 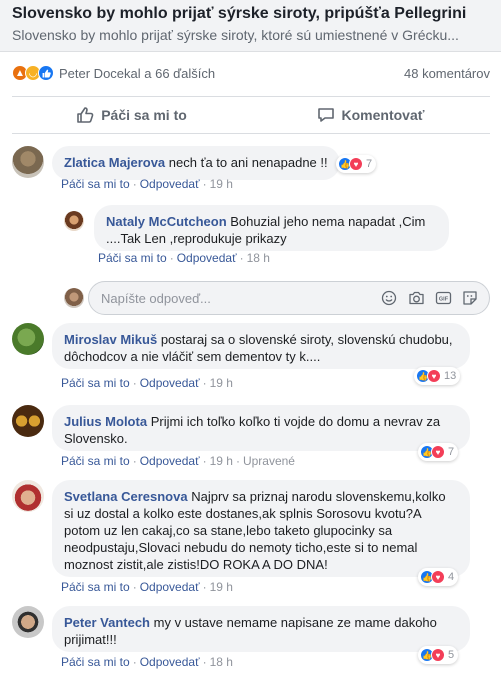 I want to click on comments-count: 48 komentárov, so click(x=447, y=73).